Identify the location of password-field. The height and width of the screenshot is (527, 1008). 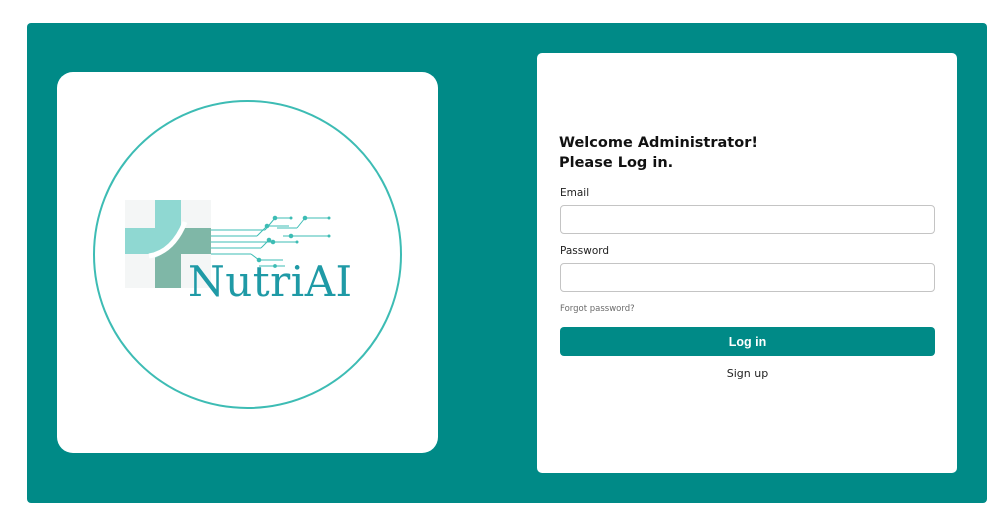
(747, 277).